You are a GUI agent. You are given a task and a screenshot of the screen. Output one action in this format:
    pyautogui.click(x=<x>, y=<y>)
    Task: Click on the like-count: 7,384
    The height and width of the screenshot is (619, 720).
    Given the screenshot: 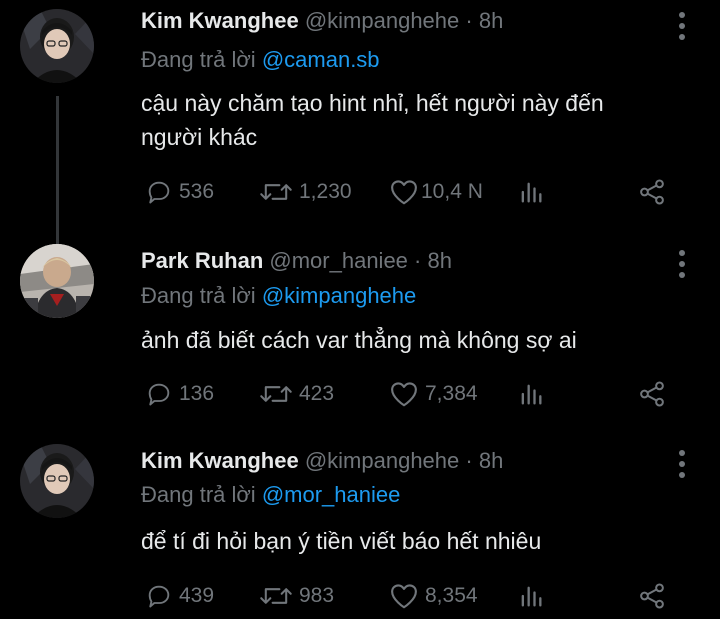 What is the action you would take?
    pyautogui.click(x=451, y=393)
    